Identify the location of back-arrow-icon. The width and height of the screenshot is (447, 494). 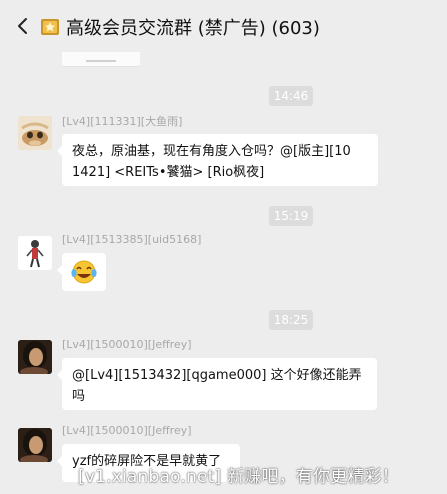
(23, 26).